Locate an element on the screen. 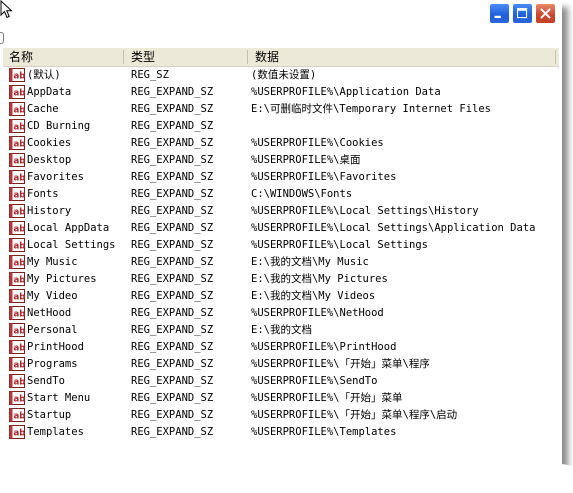 Image resolution: width=573 pixels, height=493 pixels. value-name: AppData is located at coordinates (49, 92).